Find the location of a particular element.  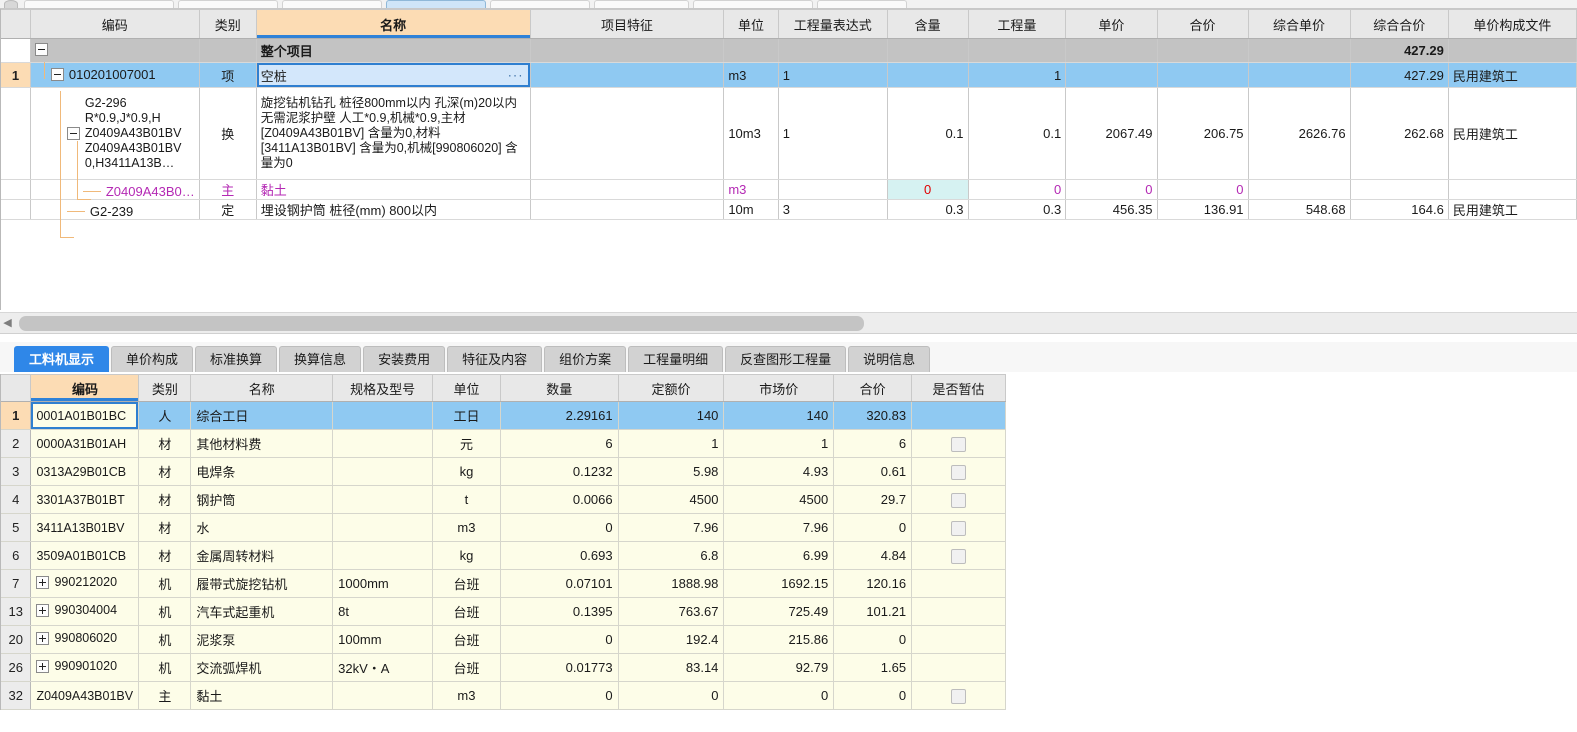

sub-cell-stdp: 83.14 is located at coordinates (671, 667).